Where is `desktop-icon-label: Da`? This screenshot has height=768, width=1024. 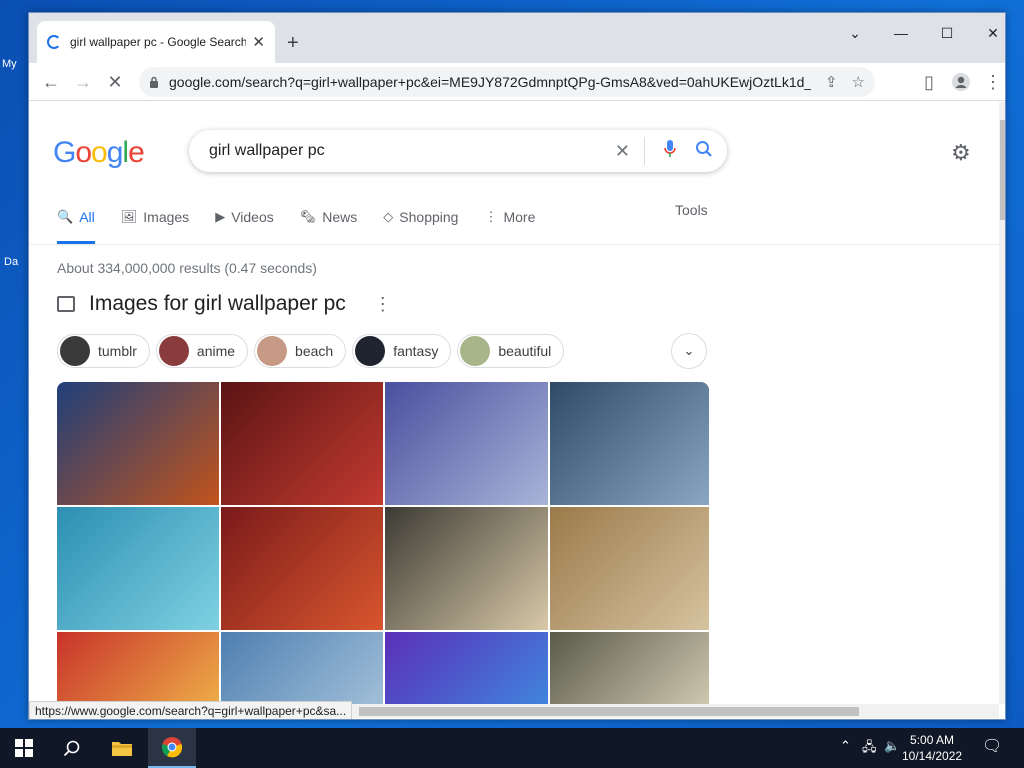
desktop-icon-label: Da is located at coordinates (11, 262).